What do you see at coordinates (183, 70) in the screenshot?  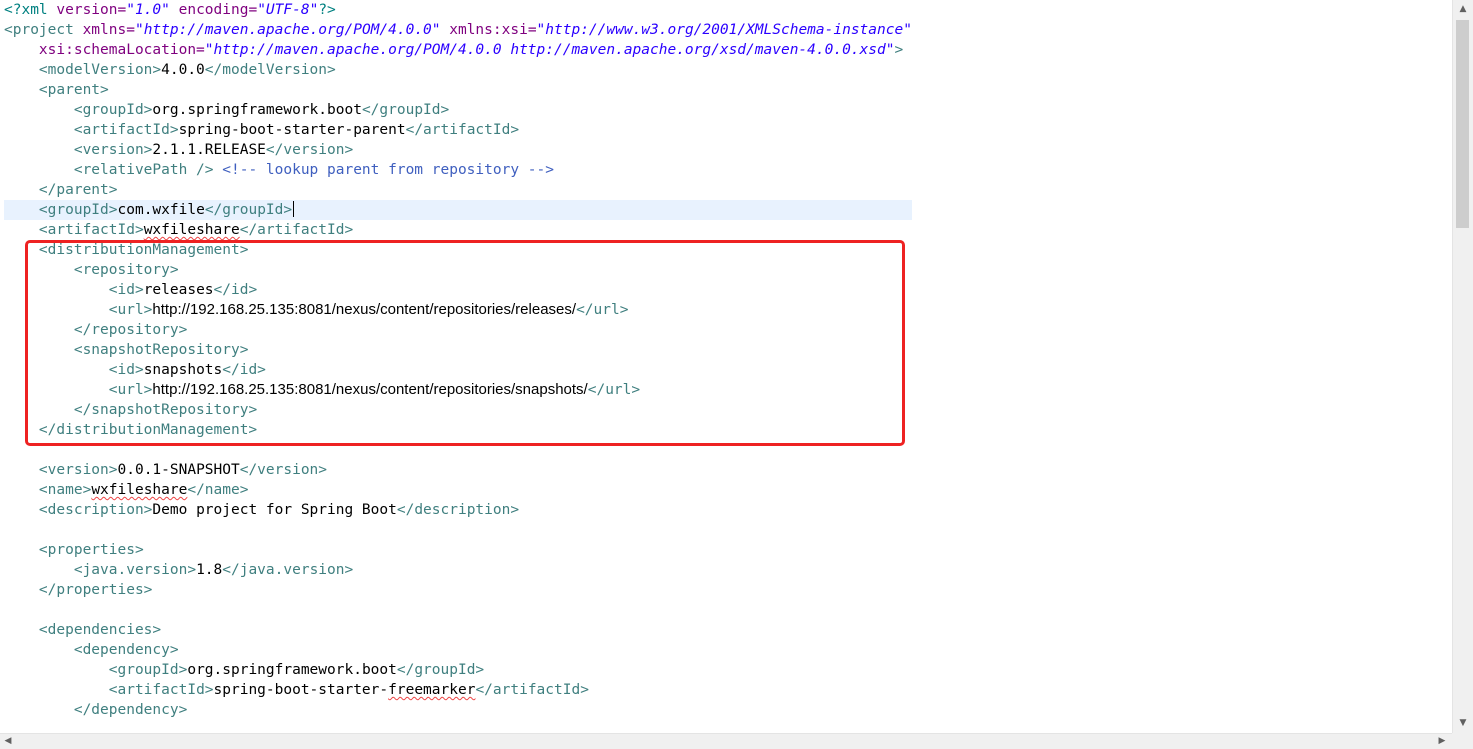 I see `xml-text: 4.0.0` at bounding box center [183, 70].